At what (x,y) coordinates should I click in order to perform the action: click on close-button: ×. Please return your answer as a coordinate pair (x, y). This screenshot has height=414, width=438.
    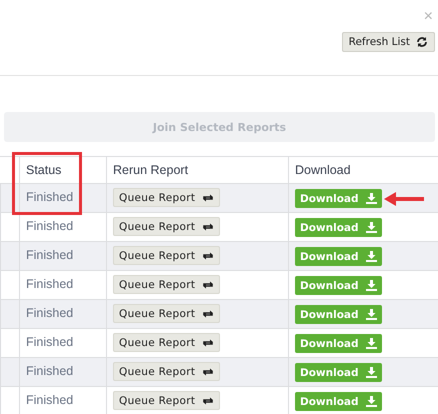
    Looking at the image, I should click on (428, 17).